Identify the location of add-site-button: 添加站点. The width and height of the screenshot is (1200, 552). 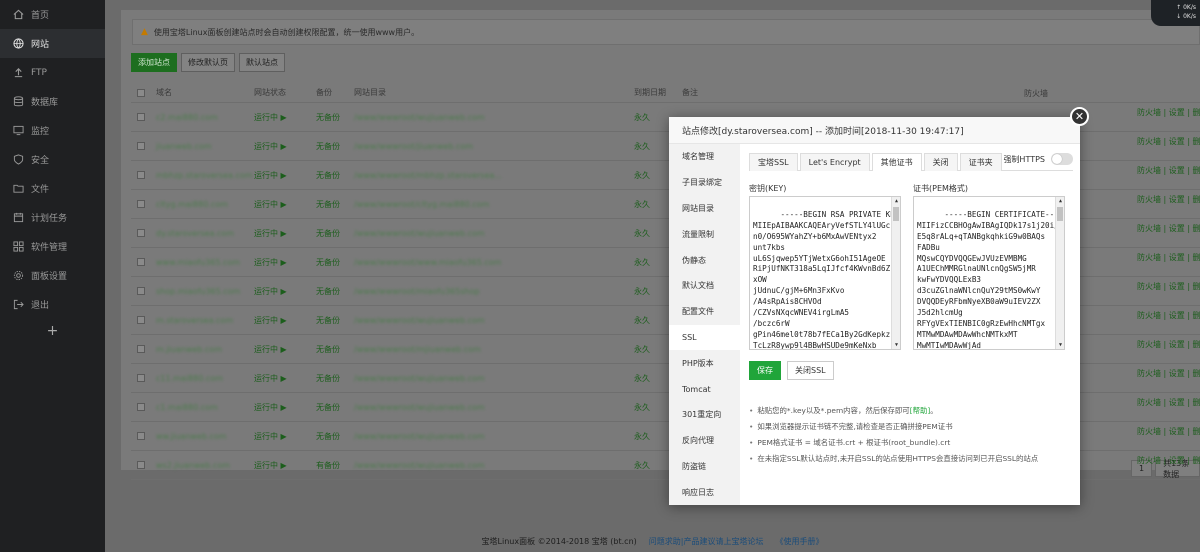
(154, 62).